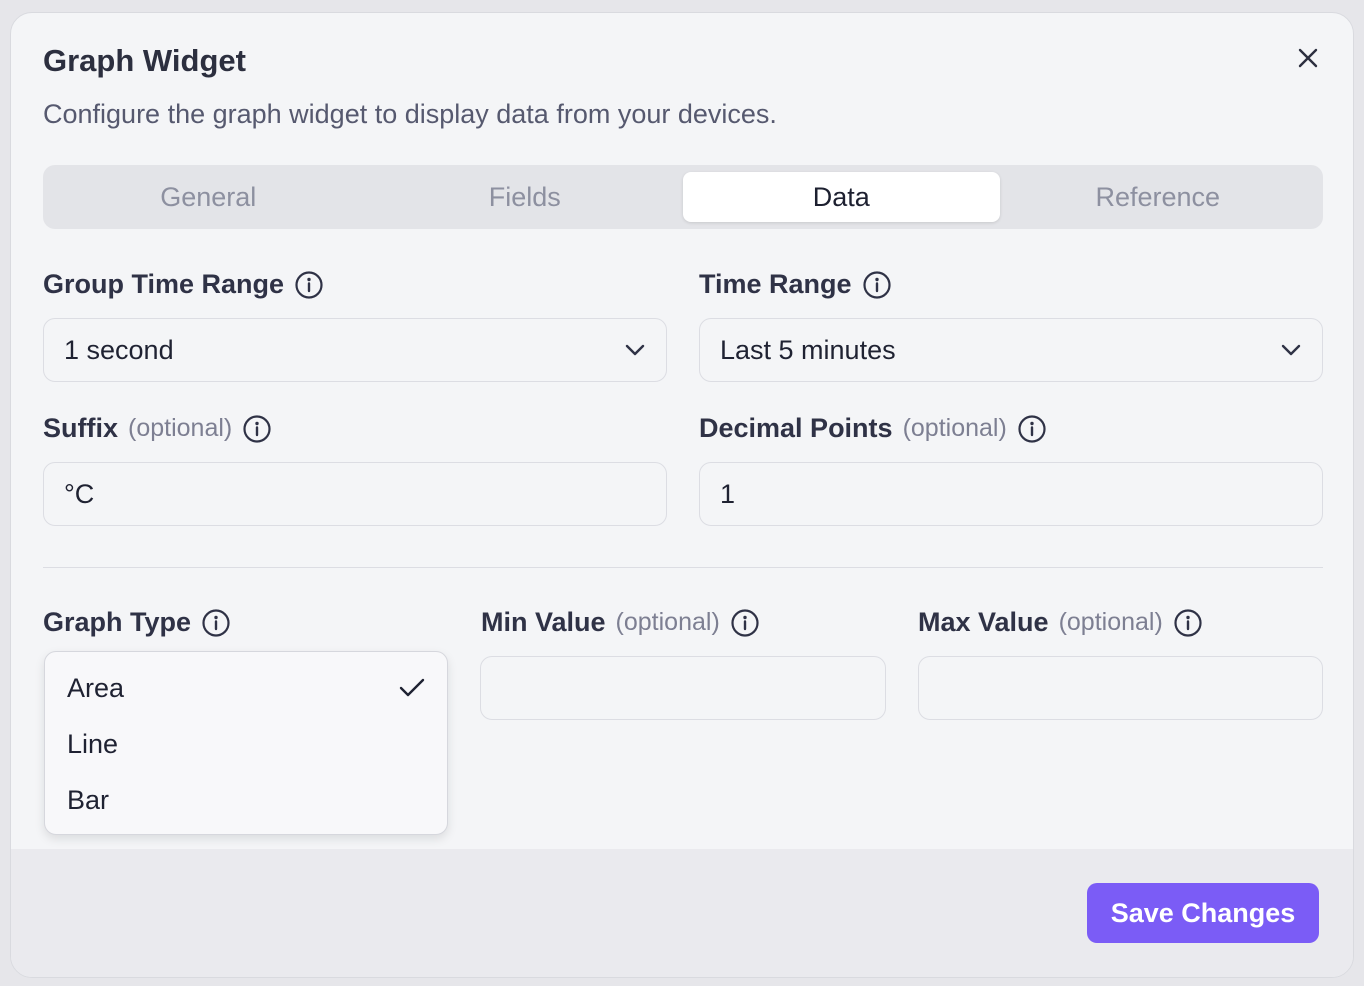  Describe the element at coordinates (525, 197) in the screenshot. I see `tab-fields: Fields` at that location.